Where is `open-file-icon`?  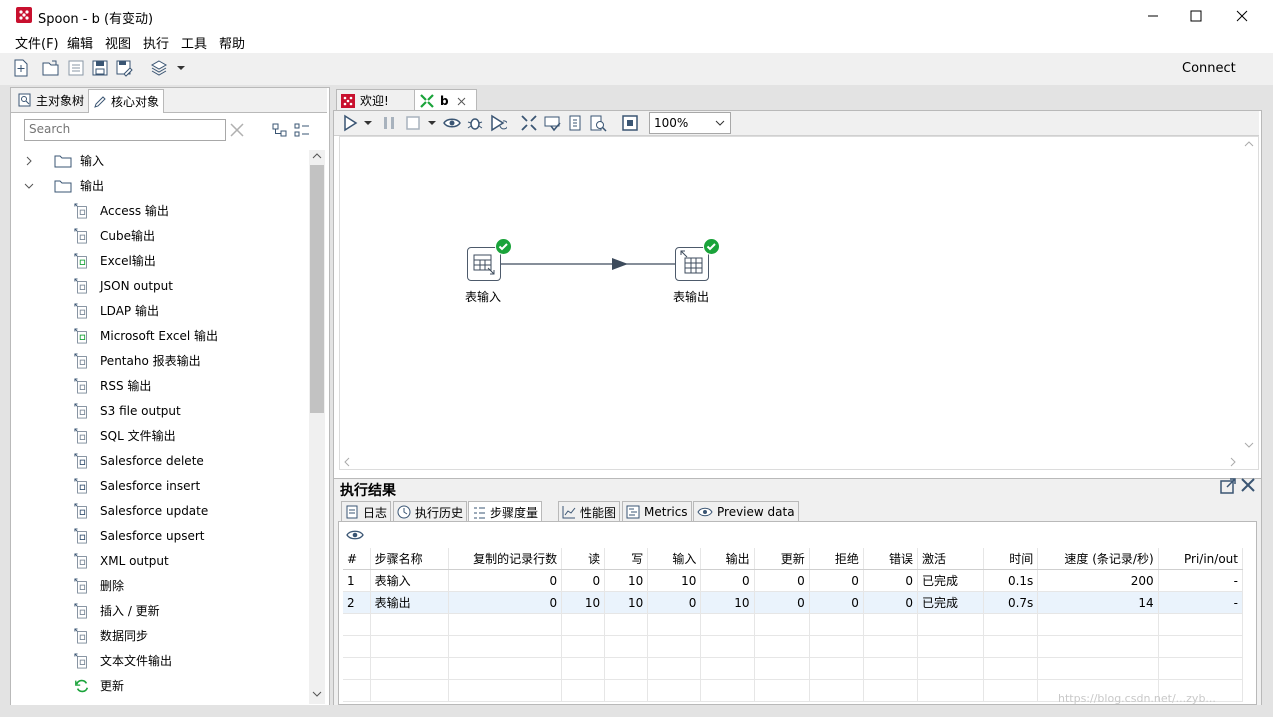 open-file-icon is located at coordinates (51, 68).